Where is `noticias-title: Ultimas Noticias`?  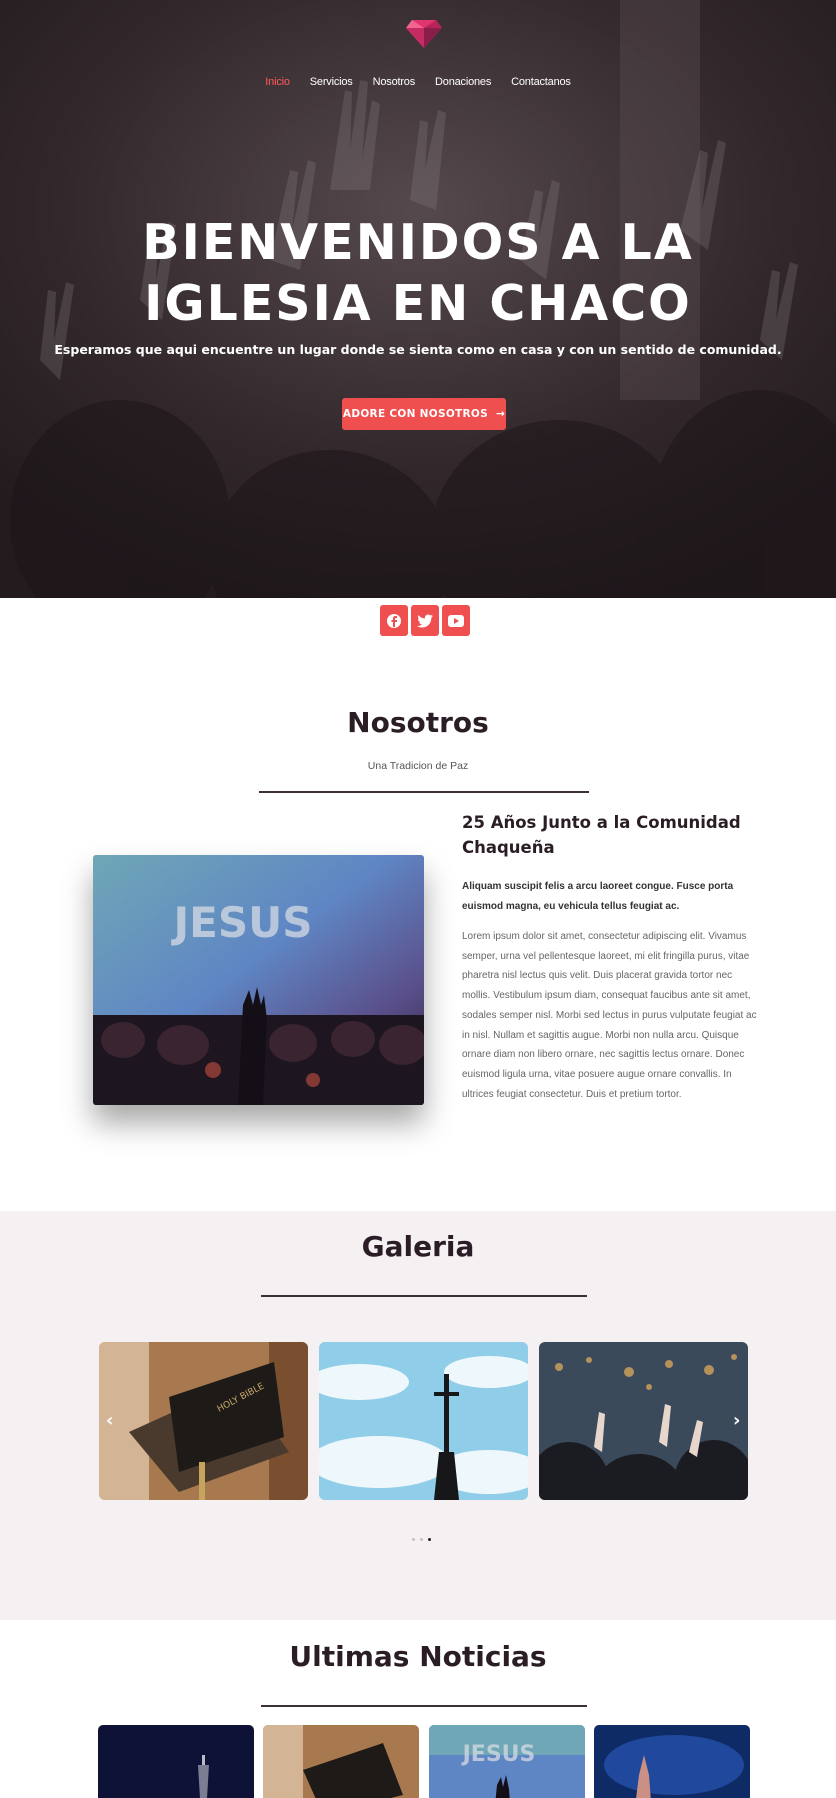
noticias-title: Ultimas Noticias is located at coordinates (418, 1656).